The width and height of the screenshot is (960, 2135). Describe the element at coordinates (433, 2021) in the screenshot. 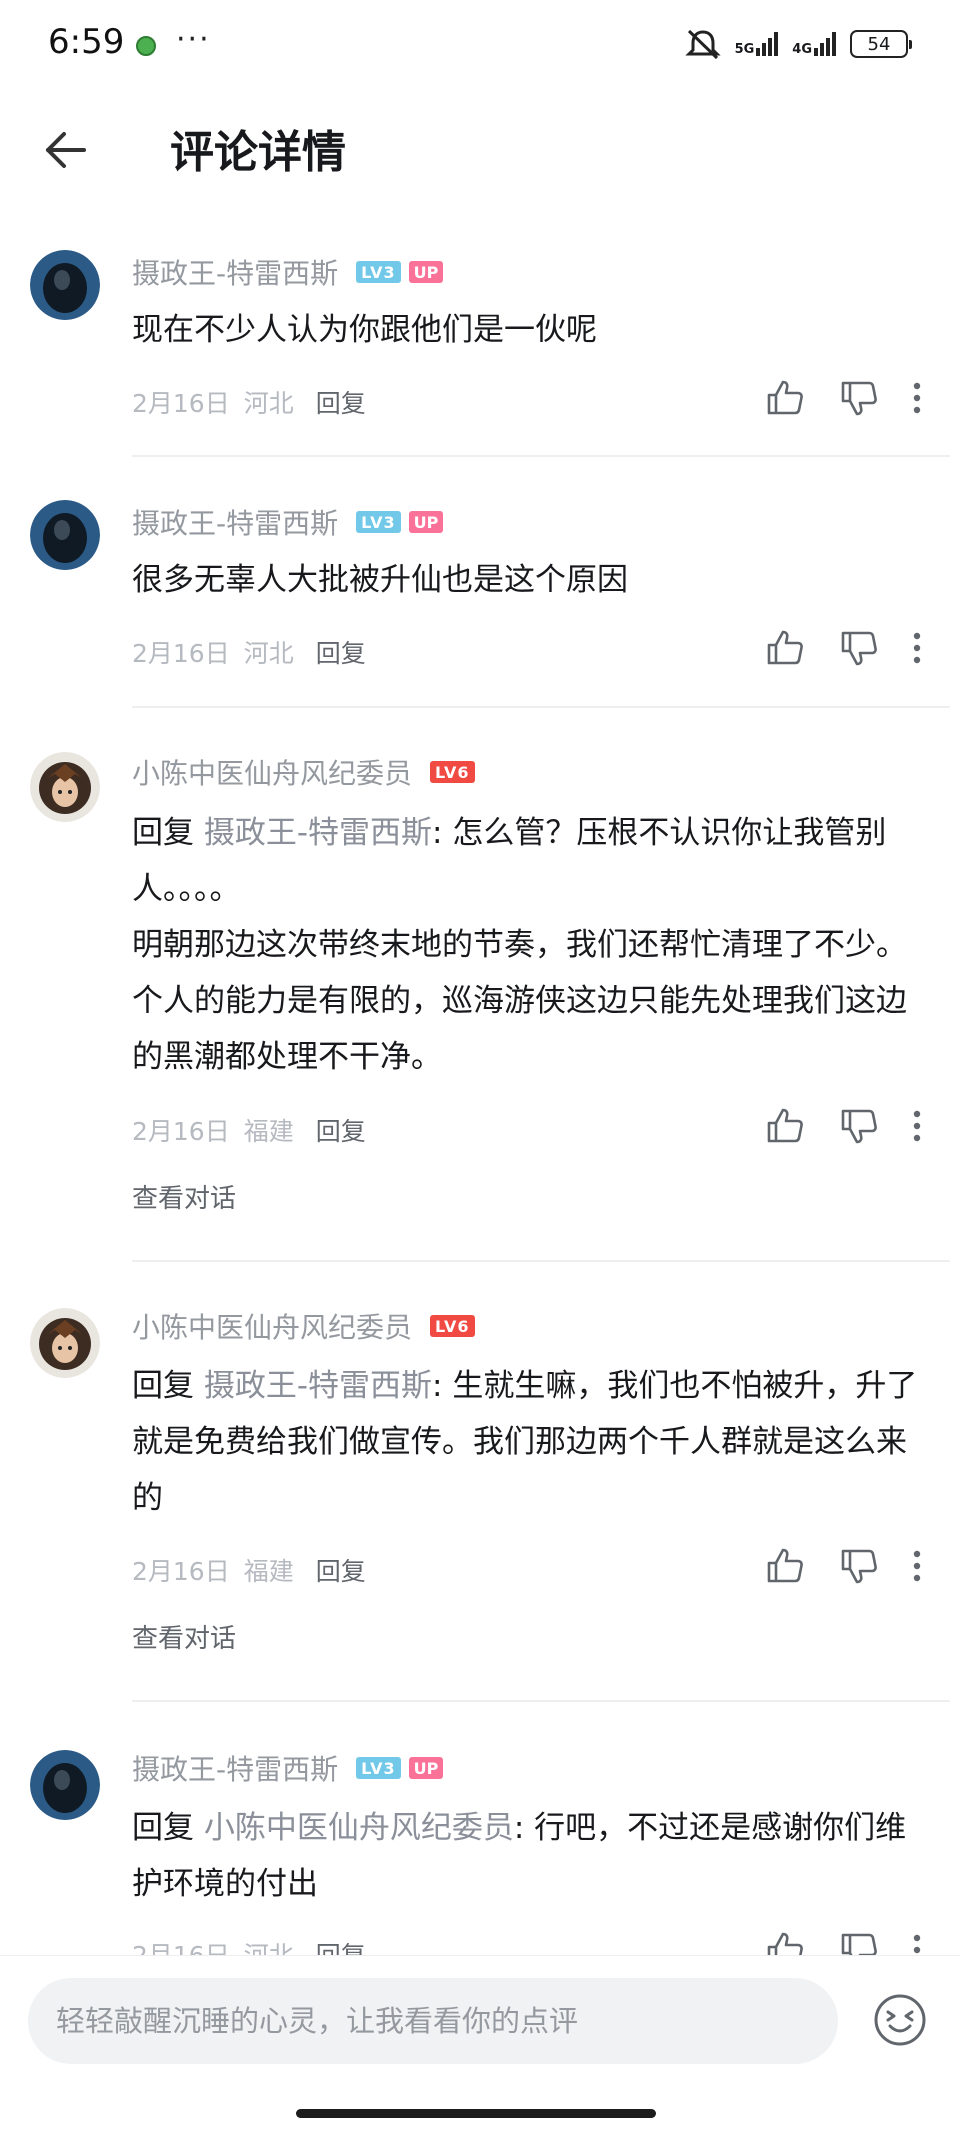

I see `comment-input` at that location.